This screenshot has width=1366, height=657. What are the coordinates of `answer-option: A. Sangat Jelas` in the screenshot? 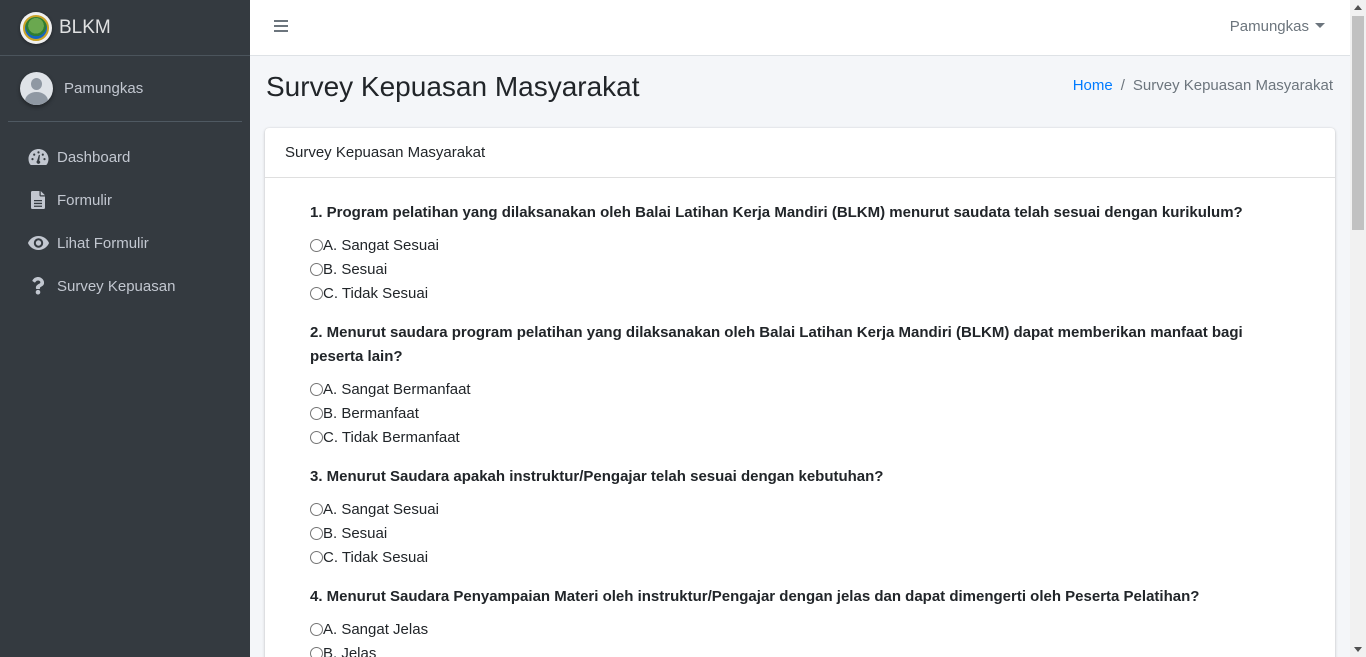 It's located at (800, 629).